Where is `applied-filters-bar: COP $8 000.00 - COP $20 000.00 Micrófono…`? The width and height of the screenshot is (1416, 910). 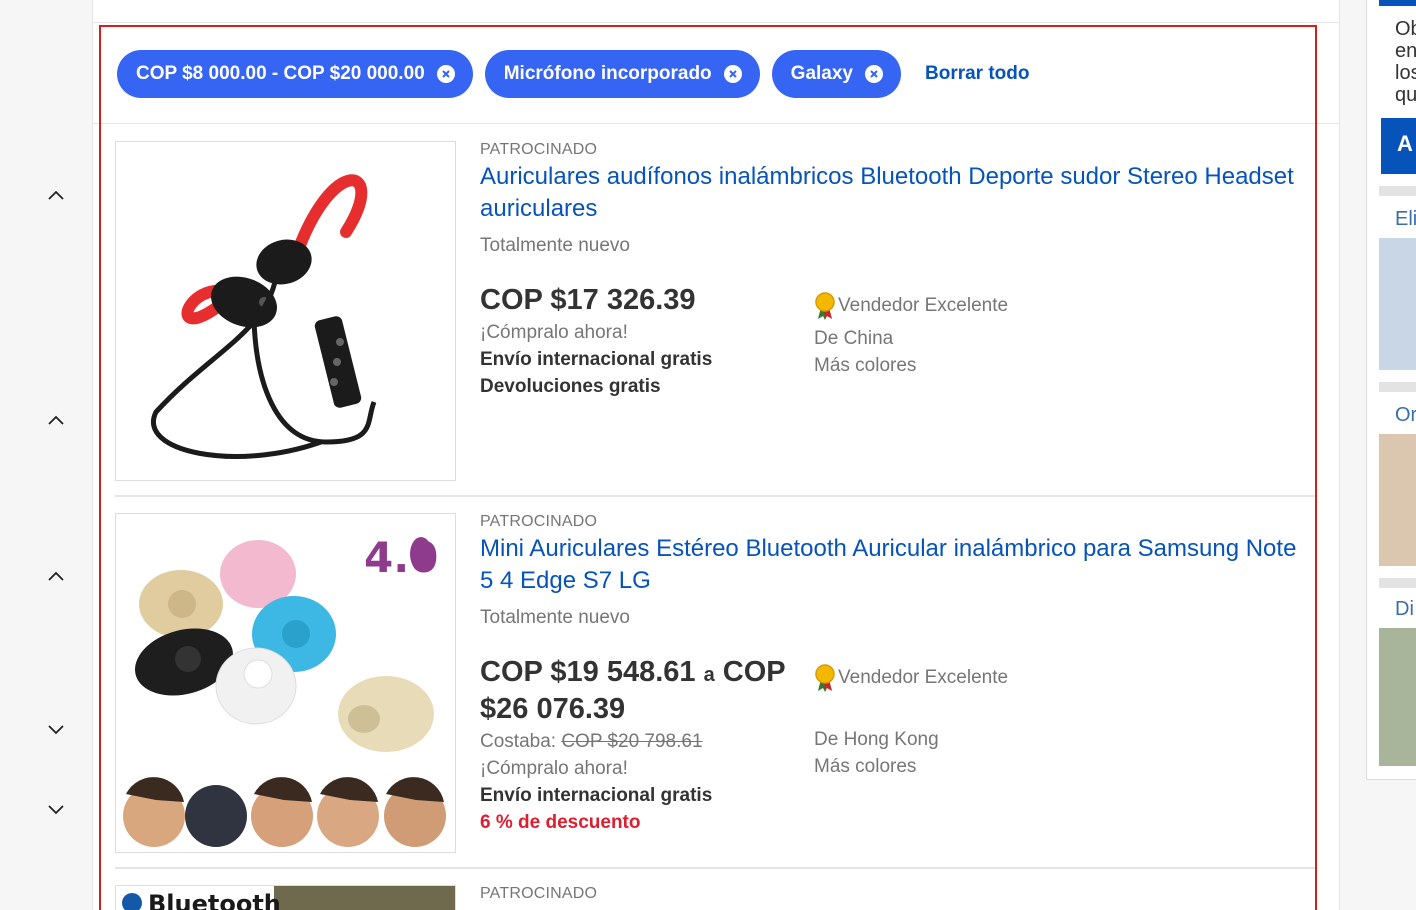
applied-filters-bar: COP $8 000.00 - COP $20 000.00 Micrófono… is located at coordinates (573, 74).